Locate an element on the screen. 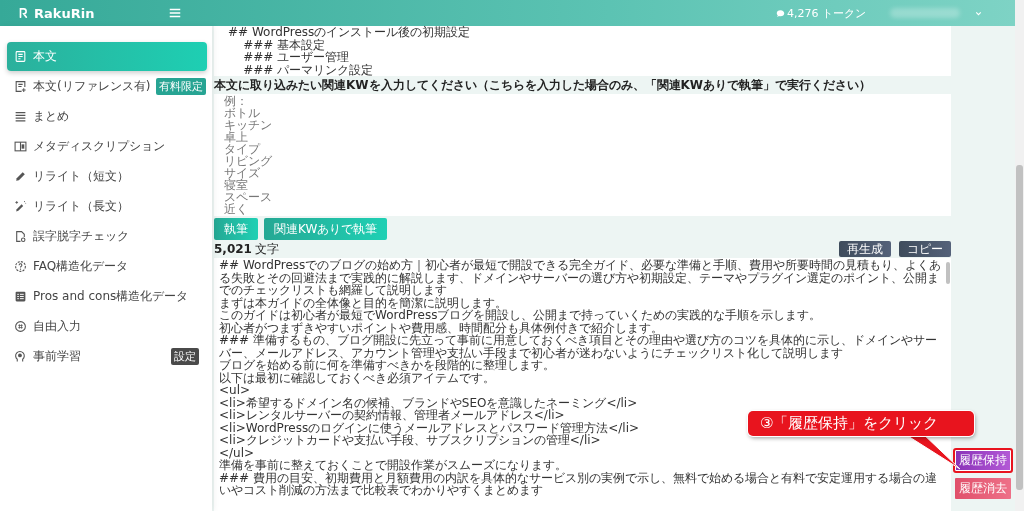 The image size is (1024, 511). list-icon is located at coordinates (20, 116).